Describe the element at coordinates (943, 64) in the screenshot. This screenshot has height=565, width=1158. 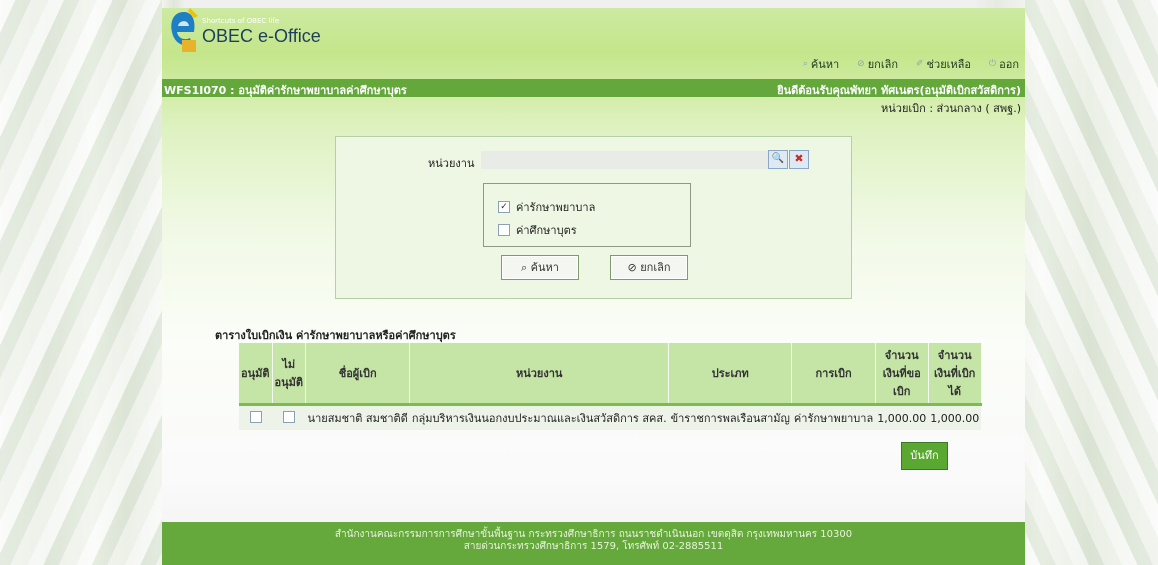
I see `nav-help: ✐ ช่วยเหลือ` at that location.